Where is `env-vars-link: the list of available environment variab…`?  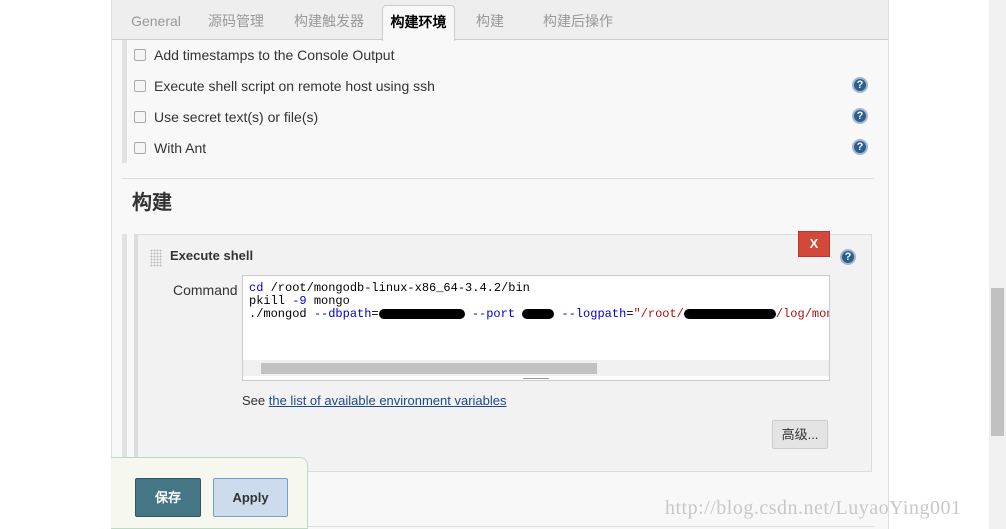
env-vars-link: the list of available environment variab… is located at coordinates (388, 400).